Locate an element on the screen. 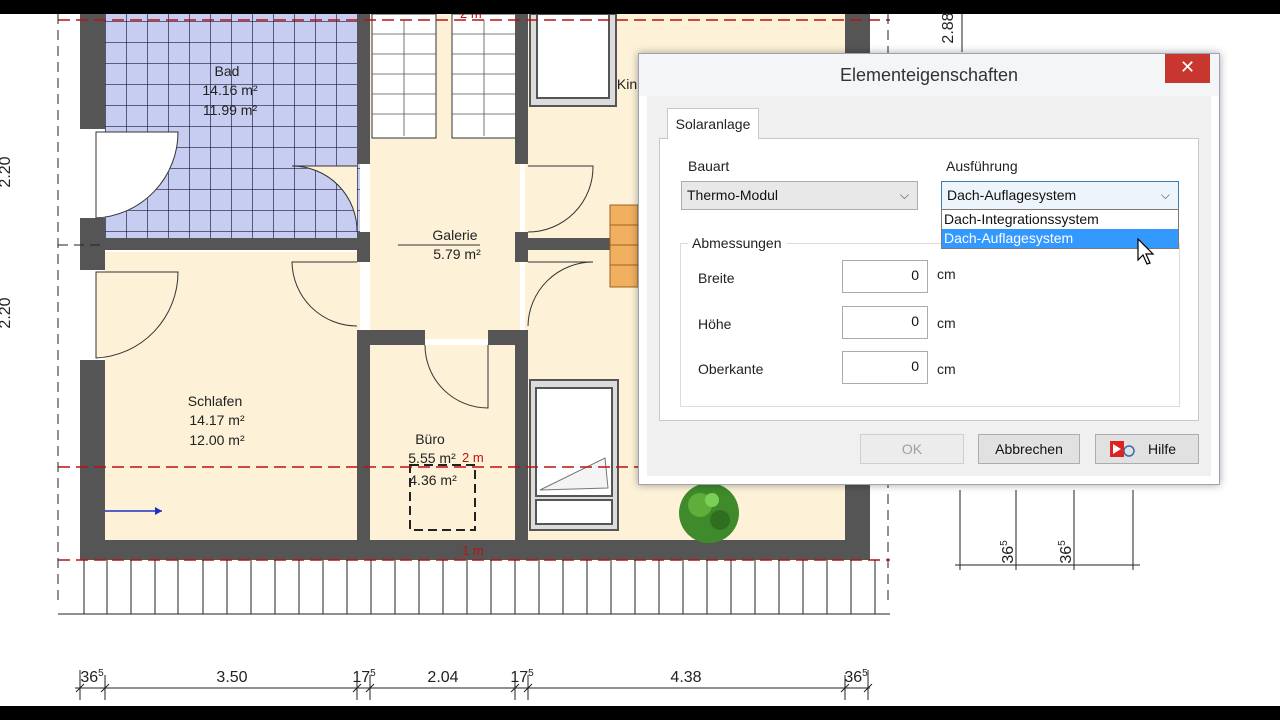 The width and height of the screenshot is (1280, 720). abmessungen-group is located at coordinates (930, 325).